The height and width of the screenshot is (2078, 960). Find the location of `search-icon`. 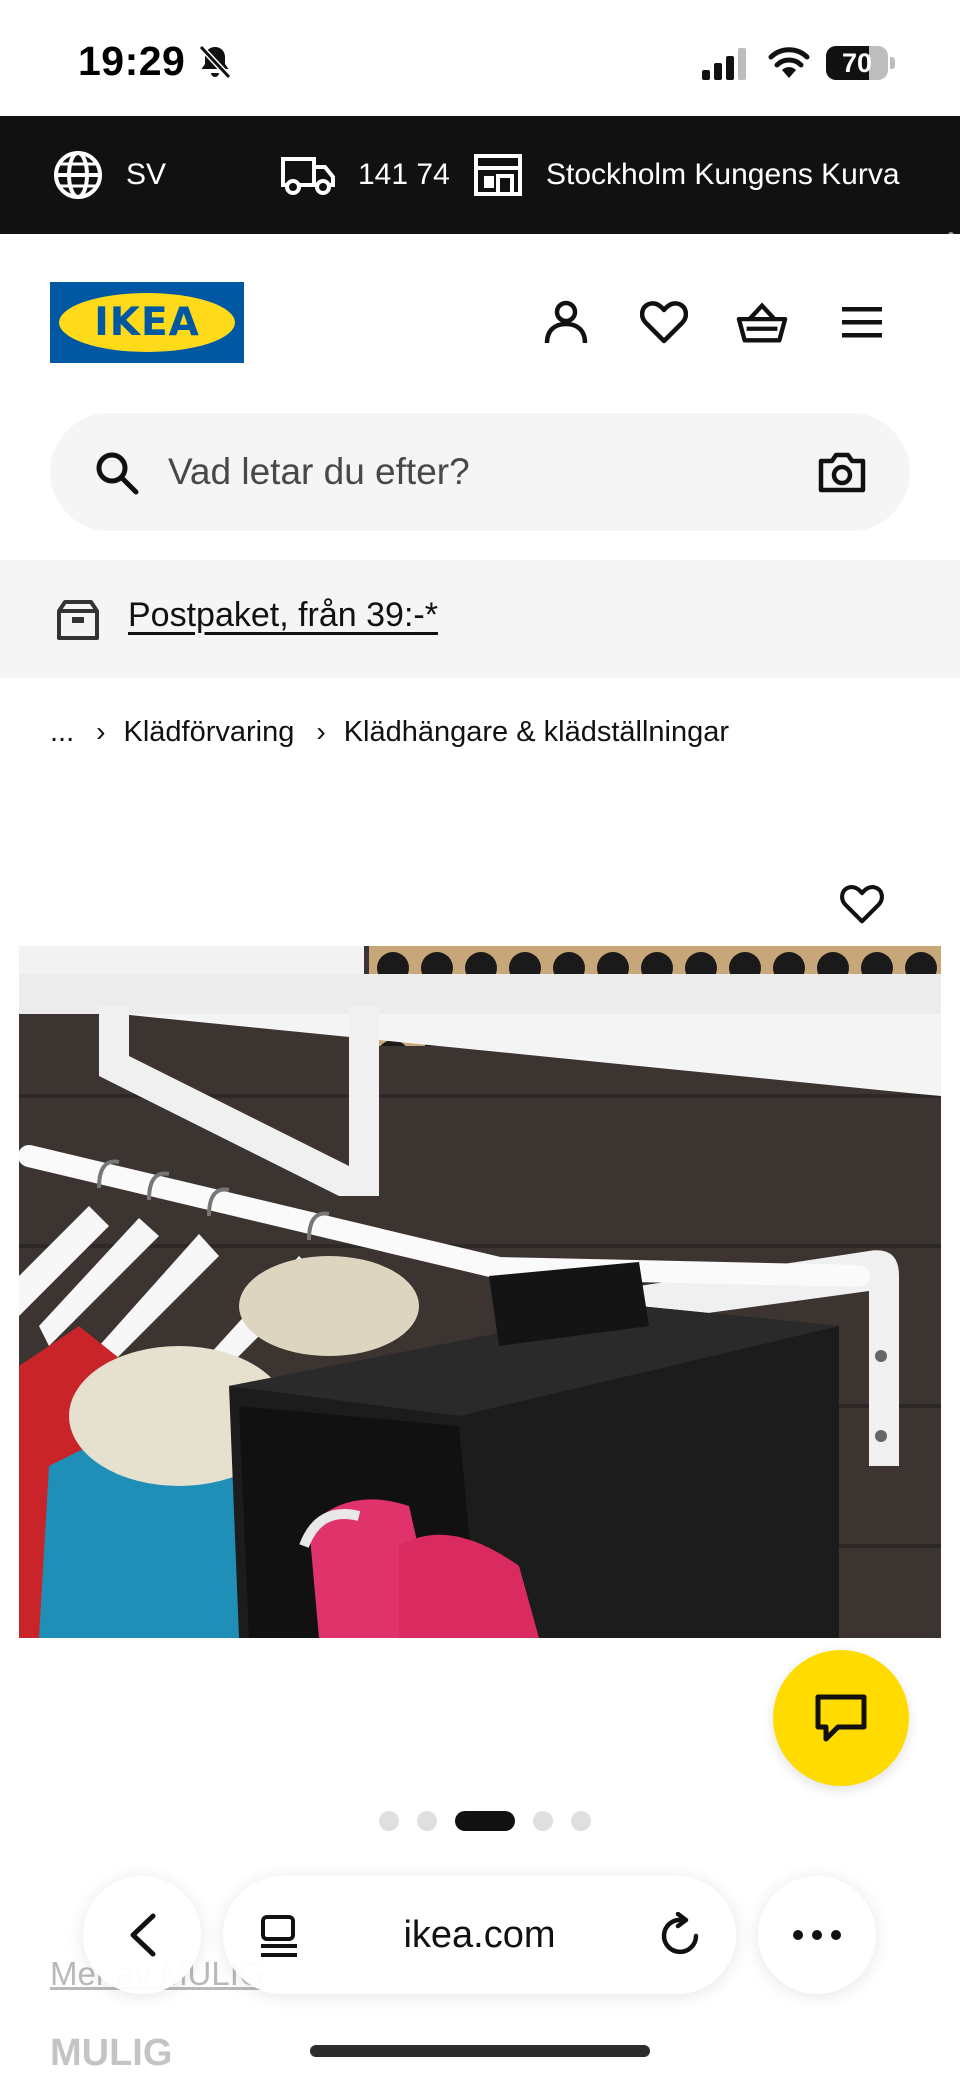

search-icon is located at coordinates (117, 473).